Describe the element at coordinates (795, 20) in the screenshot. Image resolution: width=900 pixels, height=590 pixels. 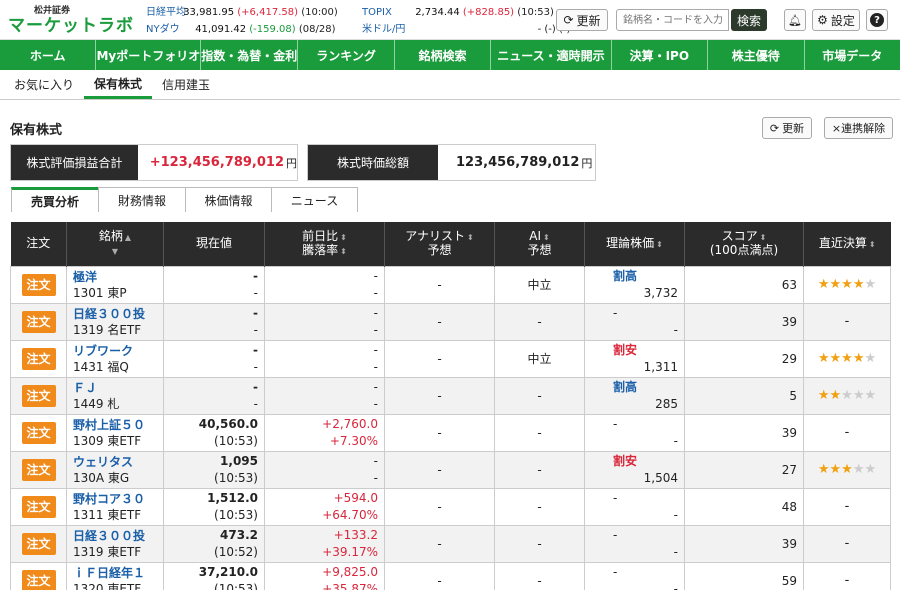
I see `notification-button: 🔔︎` at that location.